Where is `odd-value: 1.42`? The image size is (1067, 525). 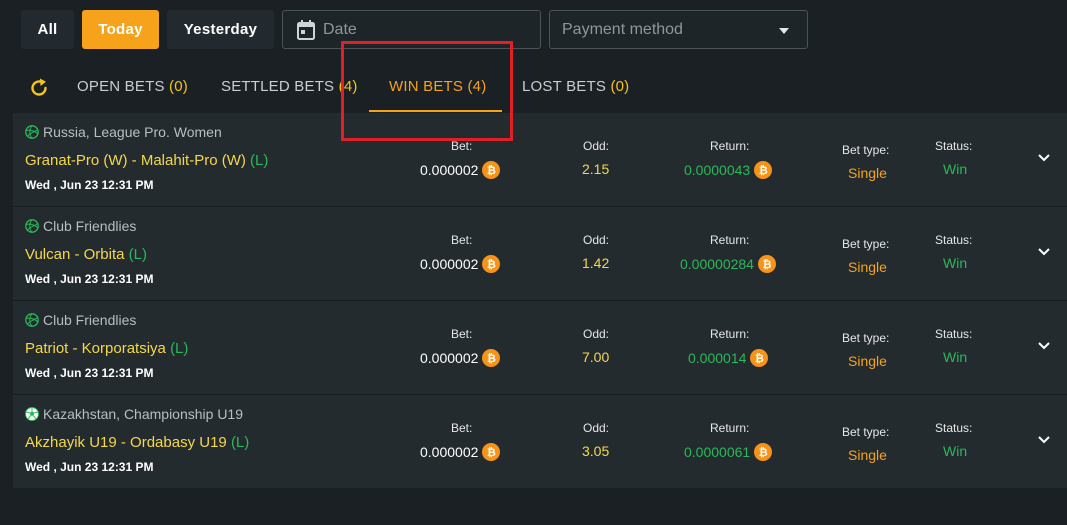 odd-value: 1.42 is located at coordinates (596, 263).